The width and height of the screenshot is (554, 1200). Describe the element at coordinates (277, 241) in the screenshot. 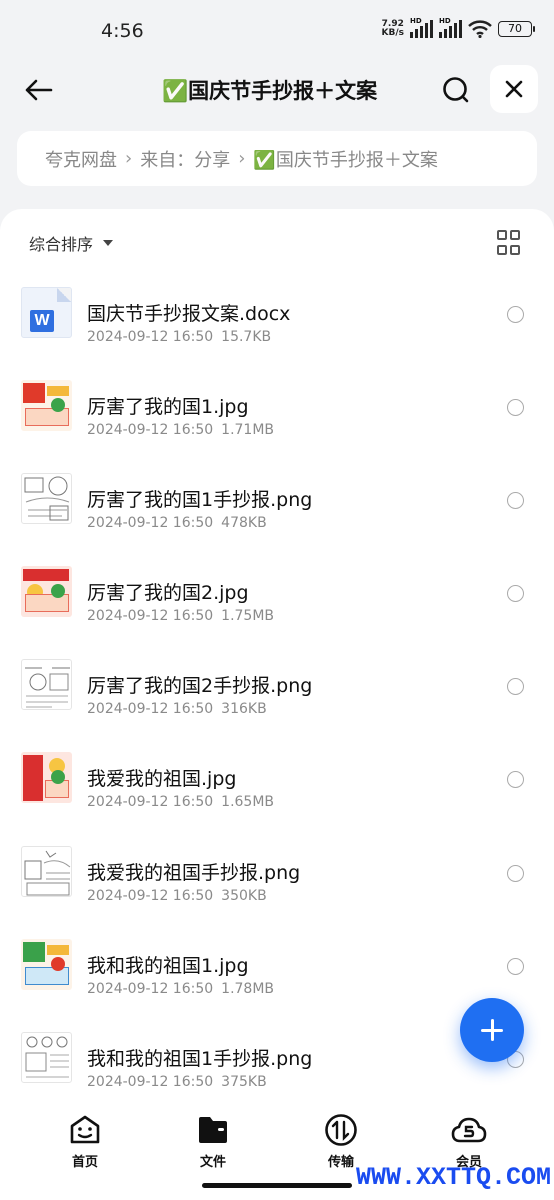

I see `sort-bar: 综合排序` at that location.